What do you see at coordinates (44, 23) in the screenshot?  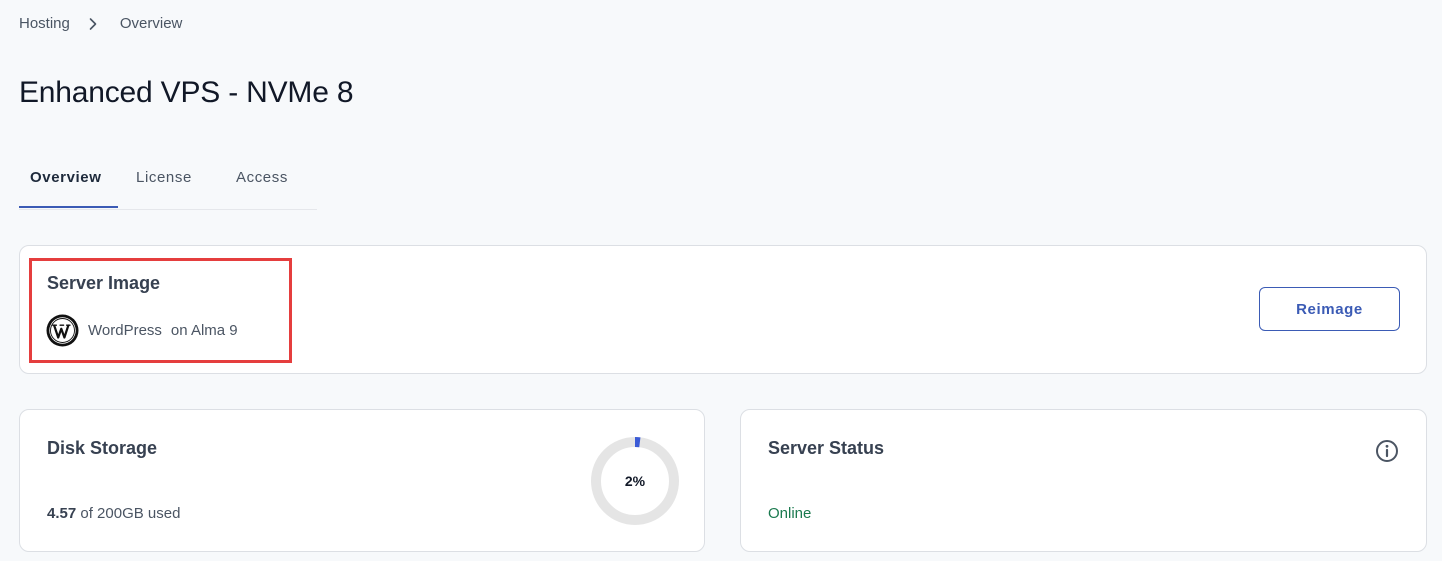 I see `breadcrumb-item-hosting: Hosting` at bounding box center [44, 23].